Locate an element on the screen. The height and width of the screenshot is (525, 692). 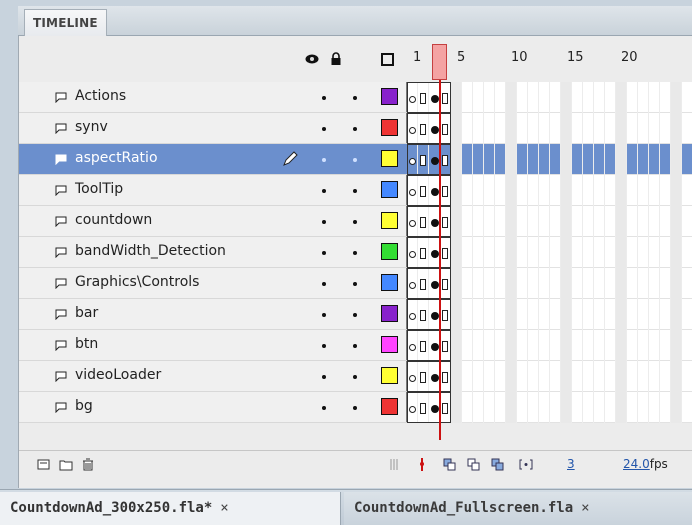
layer-row: ToolTip is located at coordinates (213, 190).